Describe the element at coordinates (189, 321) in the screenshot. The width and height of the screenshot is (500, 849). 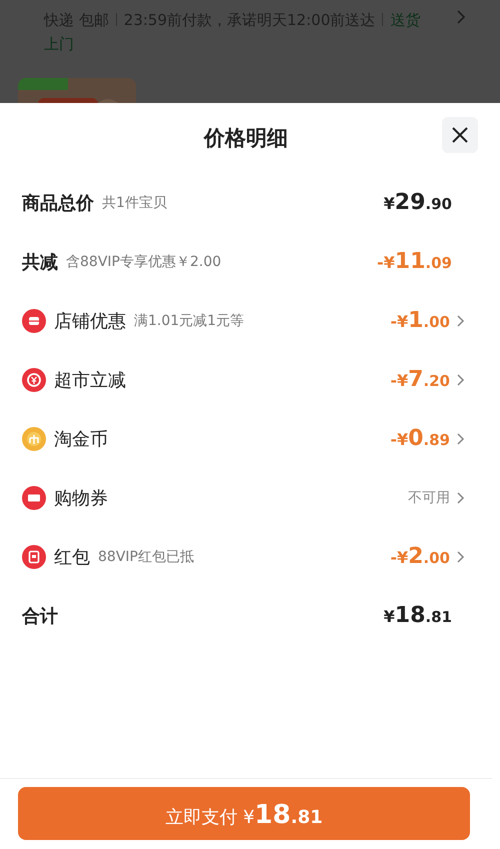
I see `row-note: 满1.01元减1元等` at that location.